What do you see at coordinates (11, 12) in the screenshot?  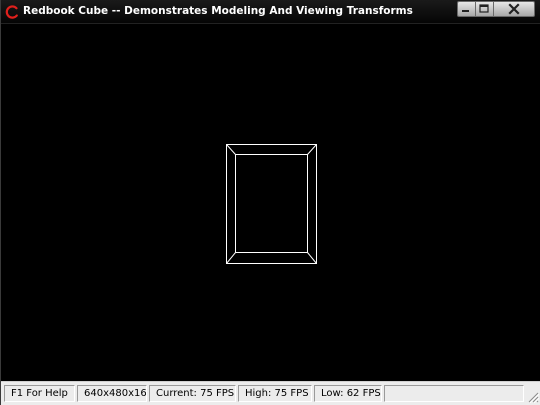 I see `nehe-swirl-icon` at bounding box center [11, 12].